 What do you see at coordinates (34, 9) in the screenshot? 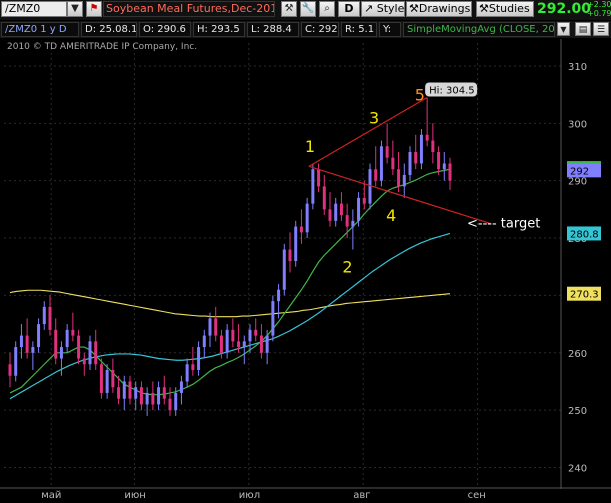
I see `symbol-input: /ZMZ0` at bounding box center [34, 9].